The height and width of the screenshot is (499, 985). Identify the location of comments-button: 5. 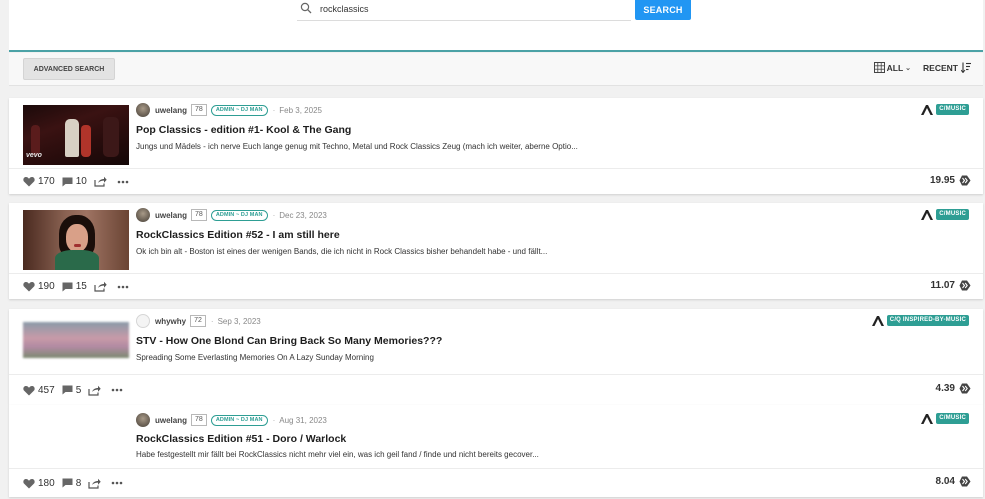
(71, 390).